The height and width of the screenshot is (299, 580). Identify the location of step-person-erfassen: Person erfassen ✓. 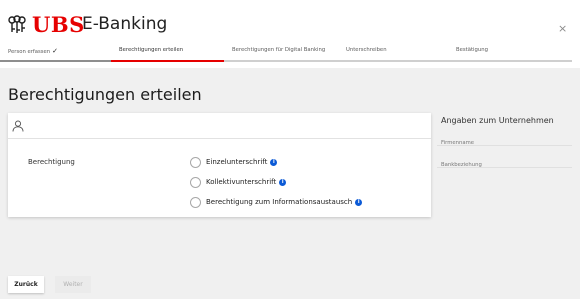
(56, 57).